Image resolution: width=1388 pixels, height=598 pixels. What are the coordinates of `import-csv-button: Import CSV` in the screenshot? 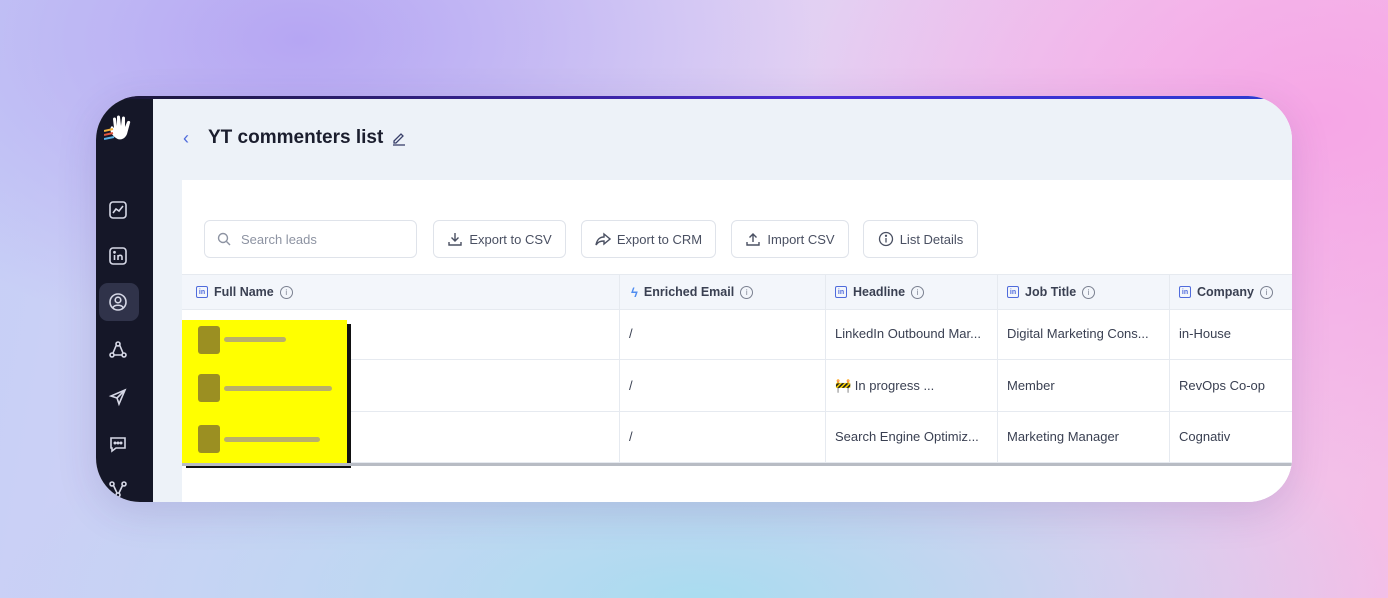 It's located at (790, 239).